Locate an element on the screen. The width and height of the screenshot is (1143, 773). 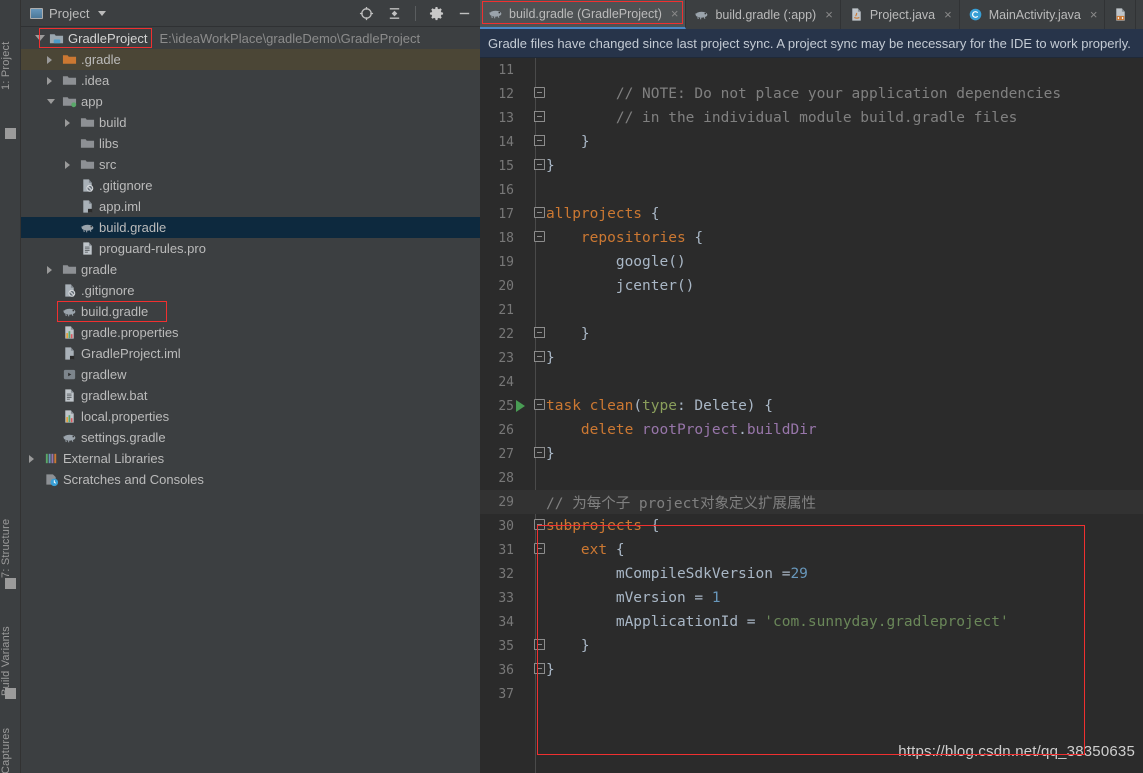
code-line-29: 29 // 为每个子 project对象定义扩展属性 is located at coordinates (811, 502).